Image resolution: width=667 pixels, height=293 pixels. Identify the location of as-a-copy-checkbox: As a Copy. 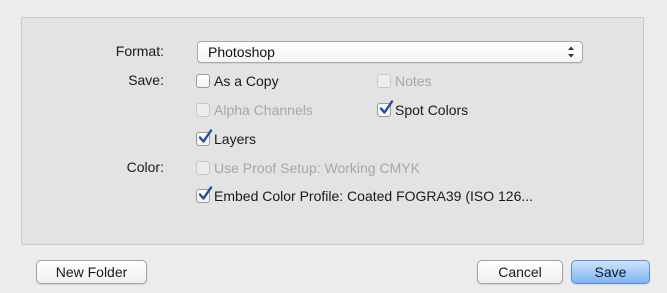
(237, 81).